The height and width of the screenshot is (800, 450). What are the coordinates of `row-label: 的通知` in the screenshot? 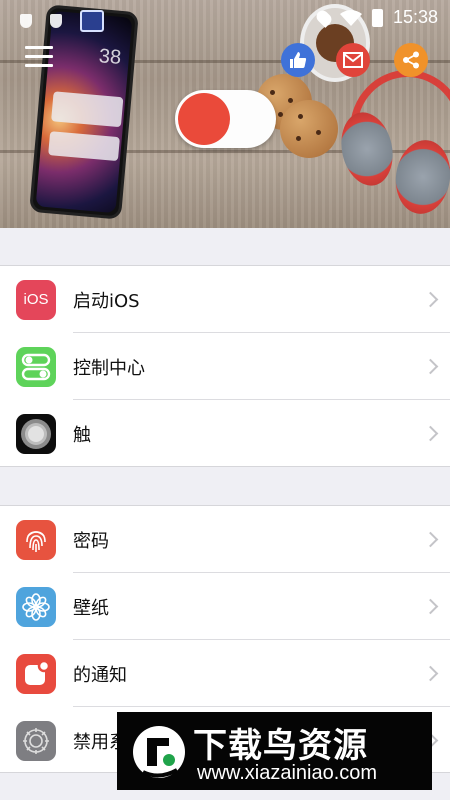 It's located at (100, 675).